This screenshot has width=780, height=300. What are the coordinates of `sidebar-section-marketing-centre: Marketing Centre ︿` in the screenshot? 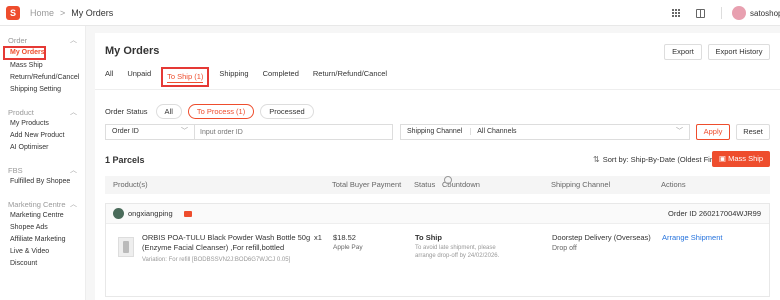 It's located at (42, 204).